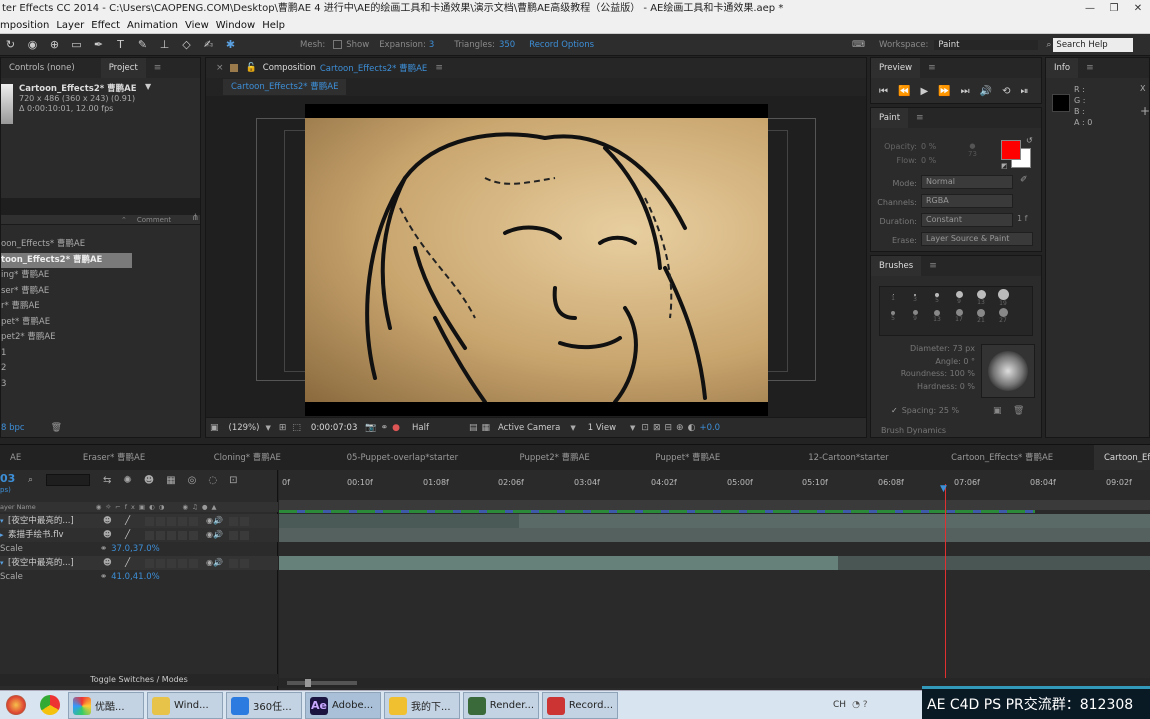 The width and height of the screenshot is (1150, 719). I want to click on chrome-button, so click(50, 705).